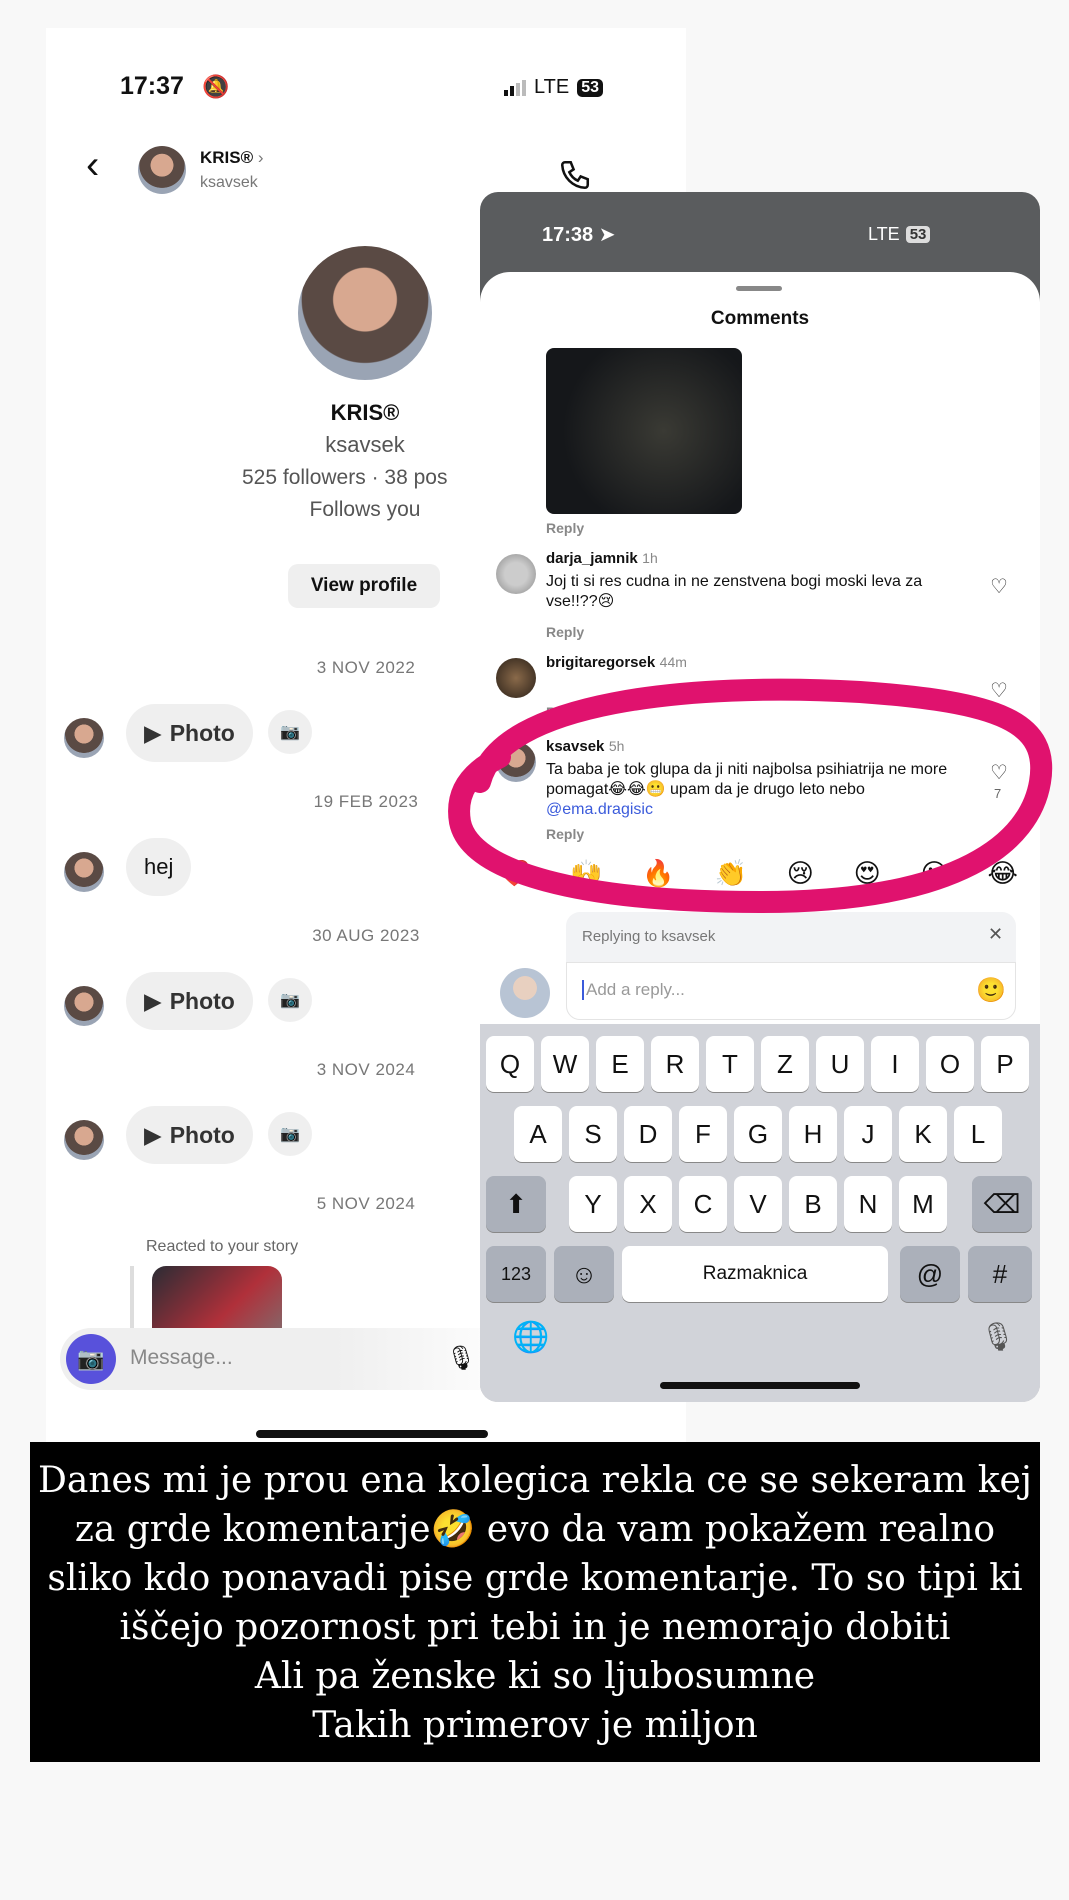 This screenshot has height=1900, width=1069. What do you see at coordinates (675, 1064) in the screenshot?
I see `key-r: R` at bounding box center [675, 1064].